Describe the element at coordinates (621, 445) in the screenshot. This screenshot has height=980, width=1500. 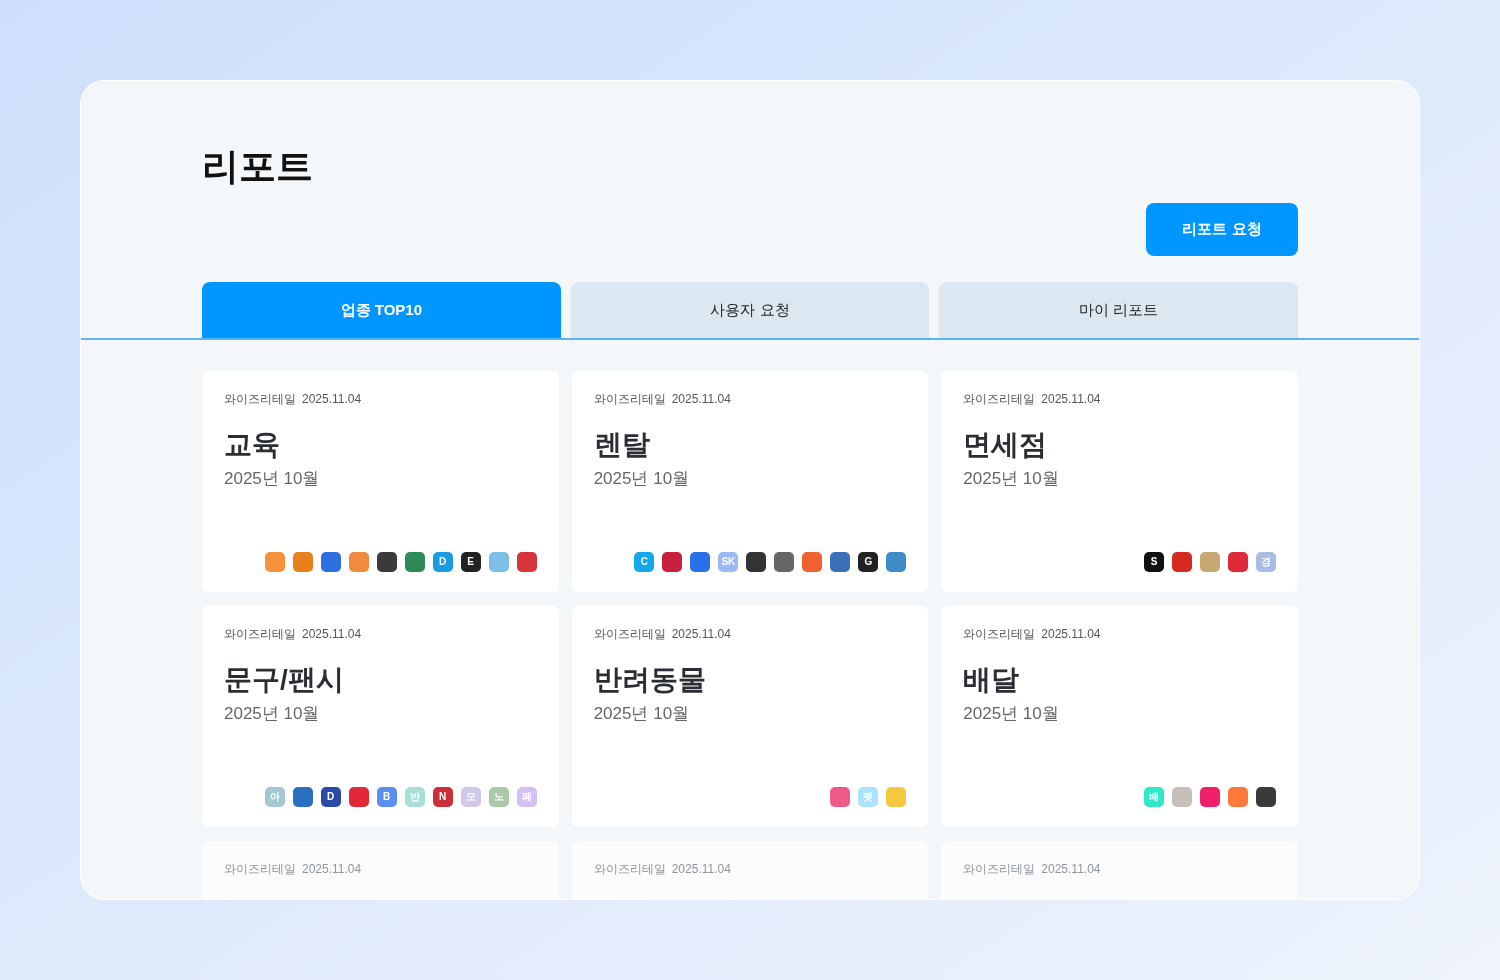
I see `report-title: 렌탈` at that location.